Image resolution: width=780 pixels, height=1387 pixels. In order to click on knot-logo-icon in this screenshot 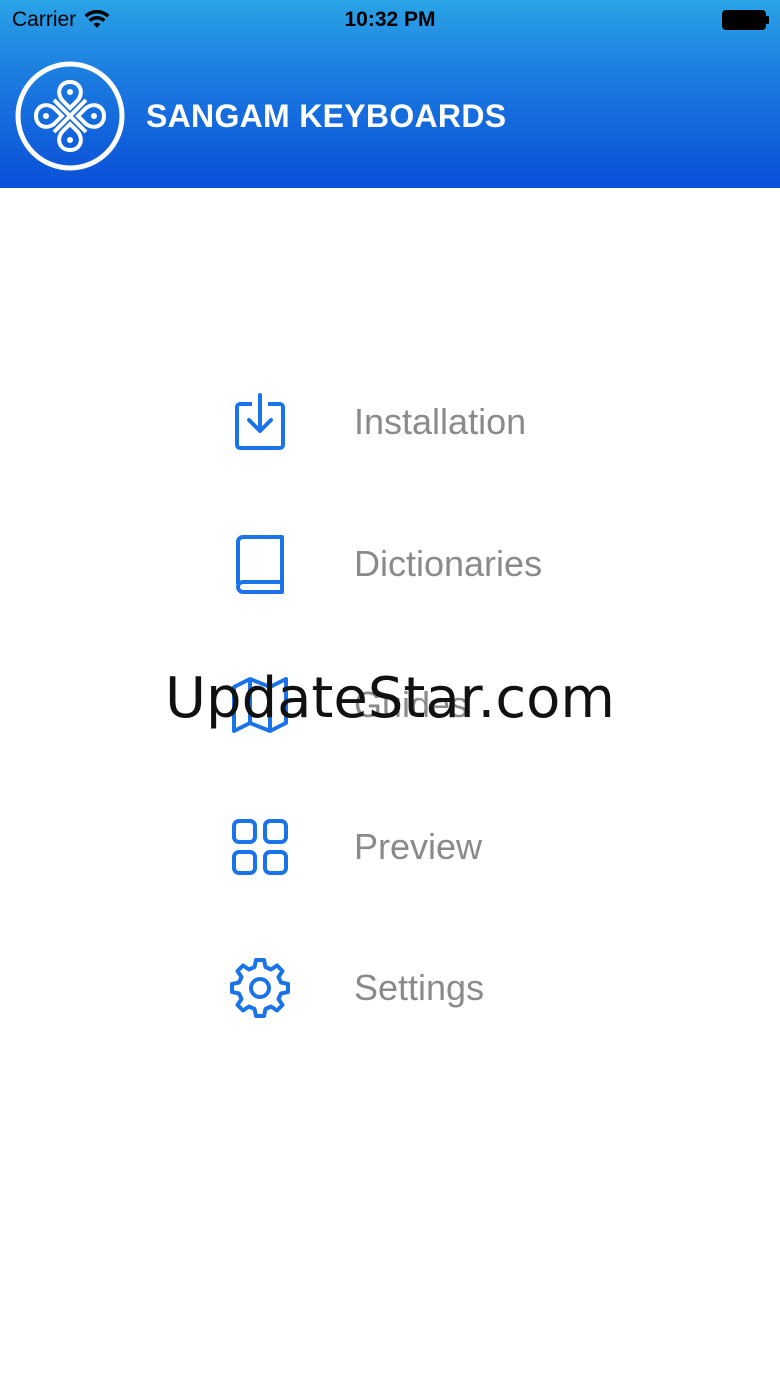, I will do `click(70, 116)`.